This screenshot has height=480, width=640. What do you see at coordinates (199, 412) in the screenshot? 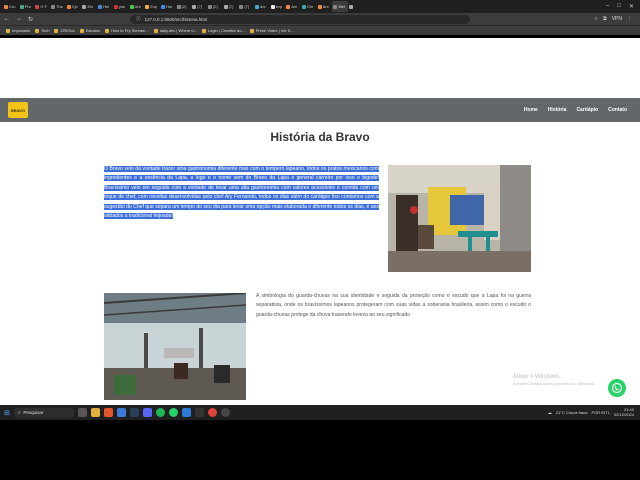
I see `terminal-icon` at bounding box center [199, 412].